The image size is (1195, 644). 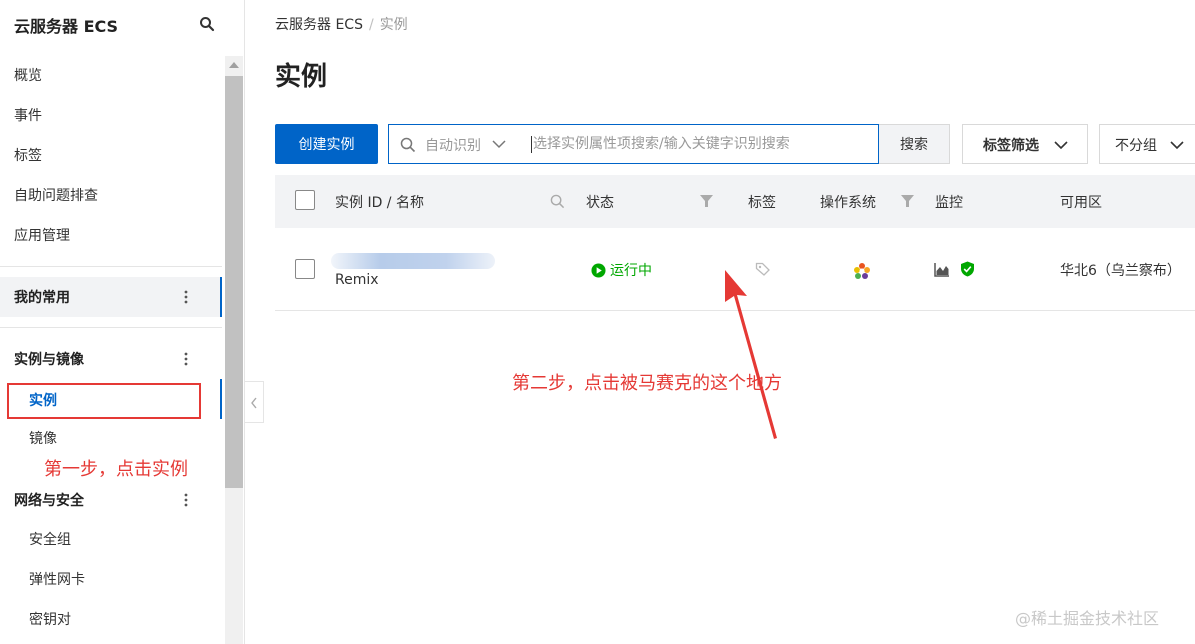 I want to click on breadcrumb-current: 实例, so click(x=393, y=25).